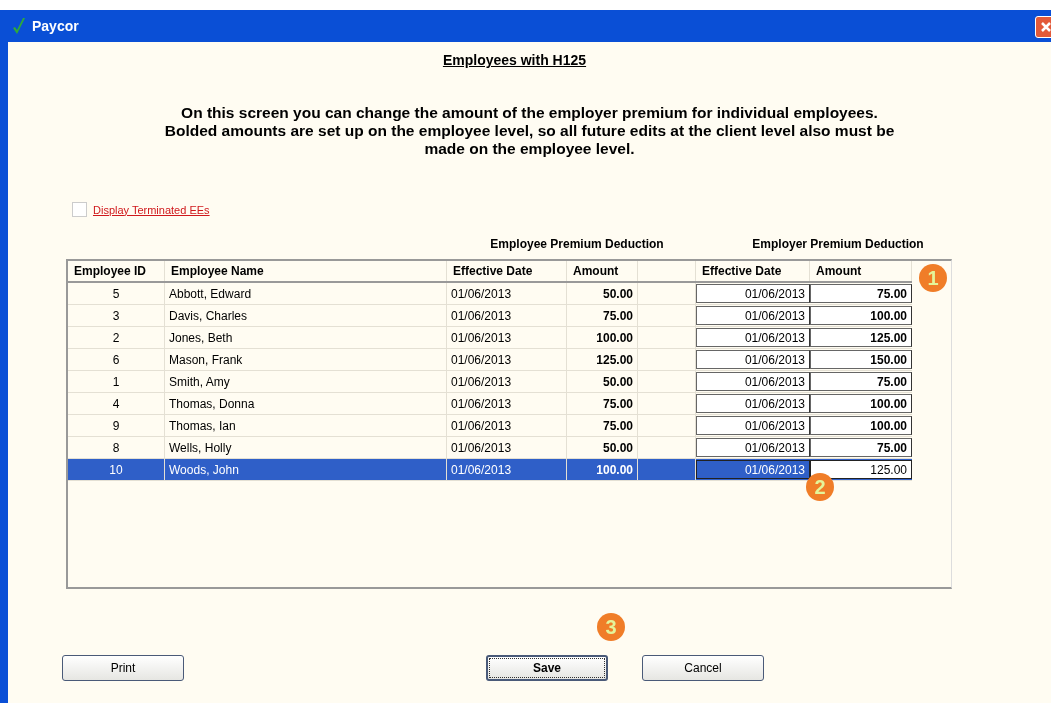 The image size is (1051, 703). What do you see at coordinates (116, 359) in the screenshot?
I see `table-cell: 6` at bounding box center [116, 359].